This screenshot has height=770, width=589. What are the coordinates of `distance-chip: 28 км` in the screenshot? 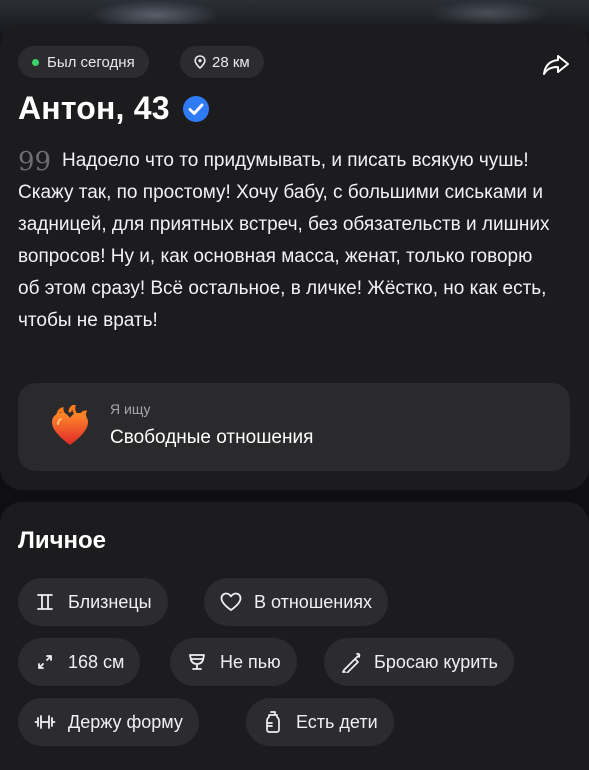 It's located at (222, 62).